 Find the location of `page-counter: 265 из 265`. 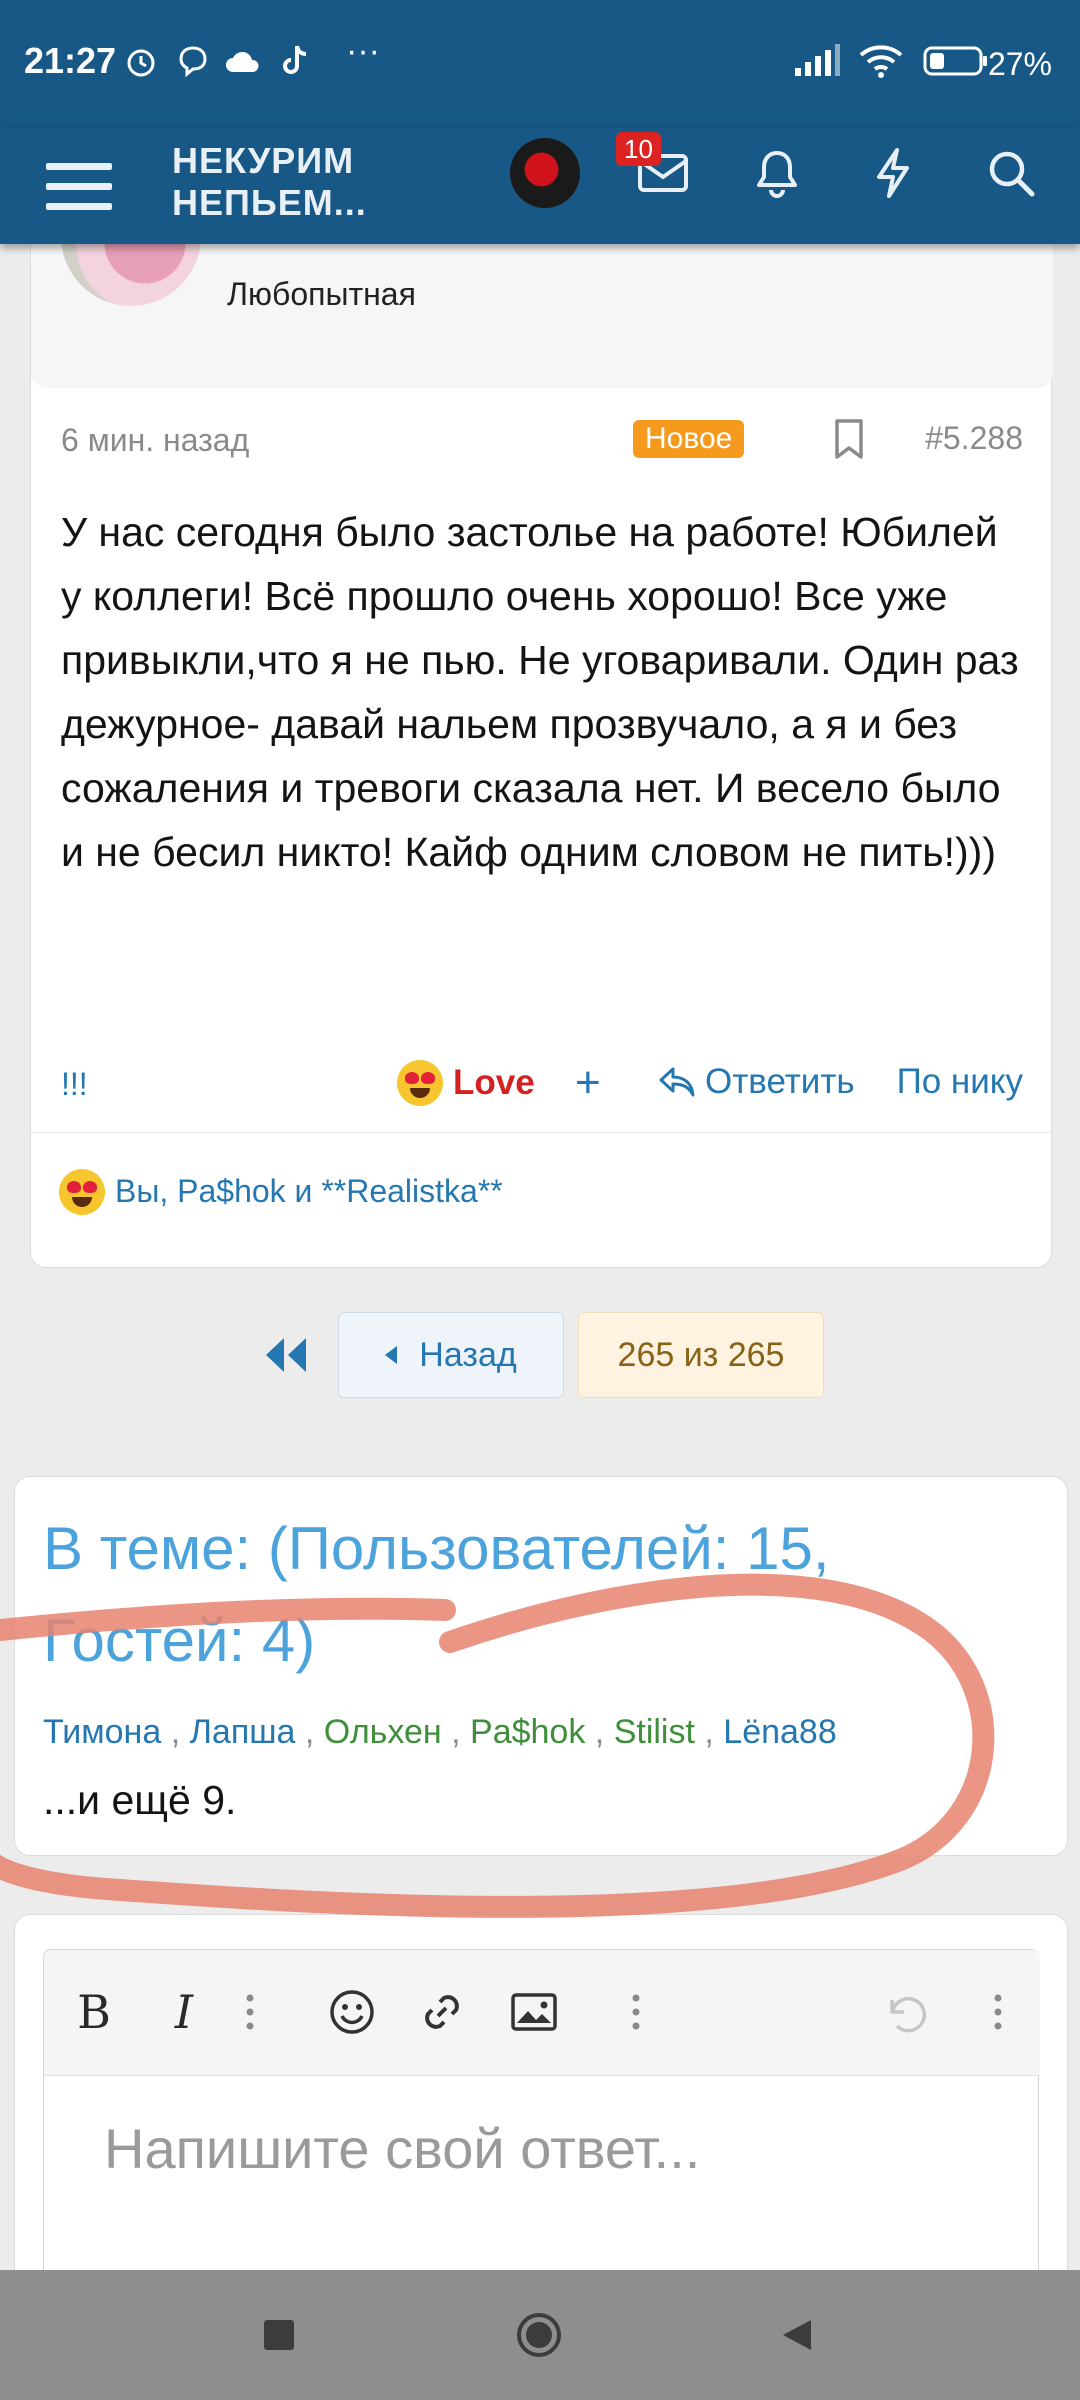

page-counter: 265 из 265 is located at coordinates (701, 1355).